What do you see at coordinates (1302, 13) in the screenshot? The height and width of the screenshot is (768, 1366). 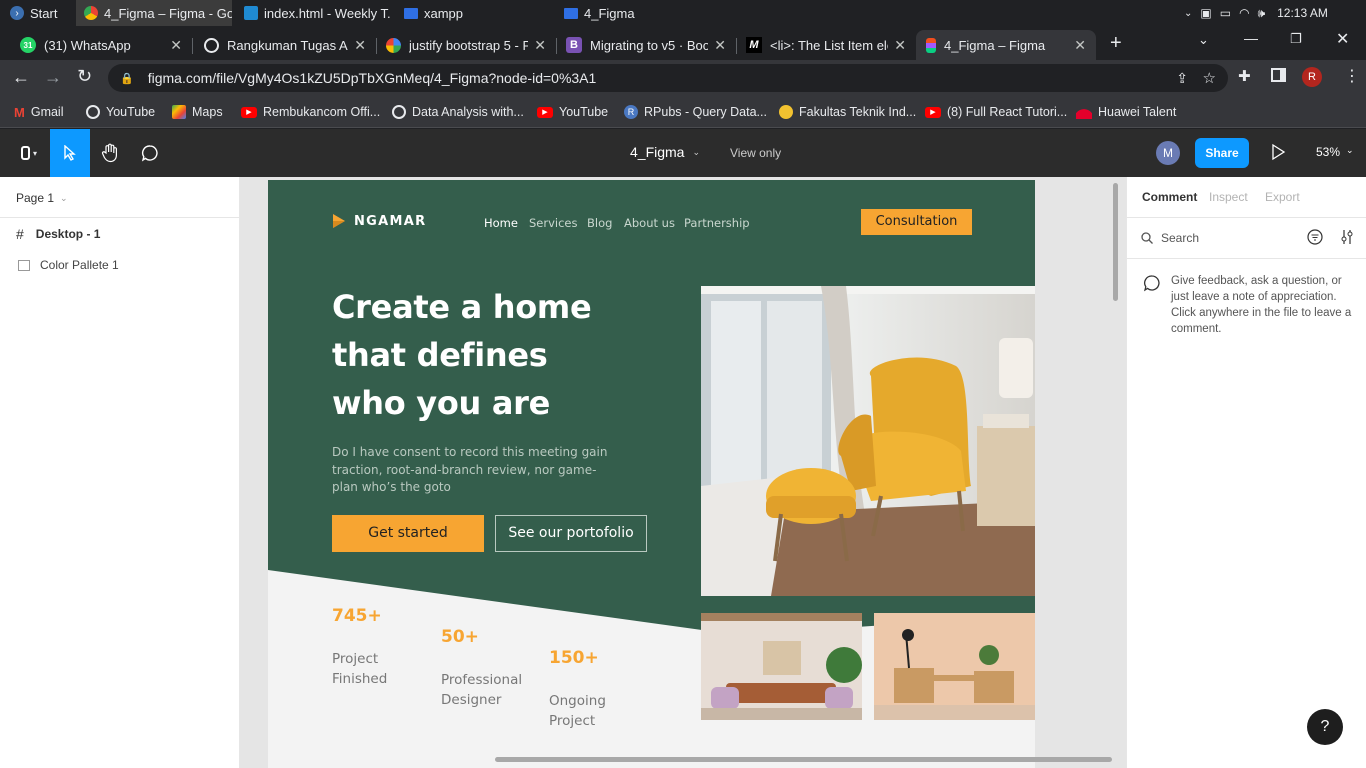 I see `clock: 12:13 AM` at bounding box center [1302, 13].